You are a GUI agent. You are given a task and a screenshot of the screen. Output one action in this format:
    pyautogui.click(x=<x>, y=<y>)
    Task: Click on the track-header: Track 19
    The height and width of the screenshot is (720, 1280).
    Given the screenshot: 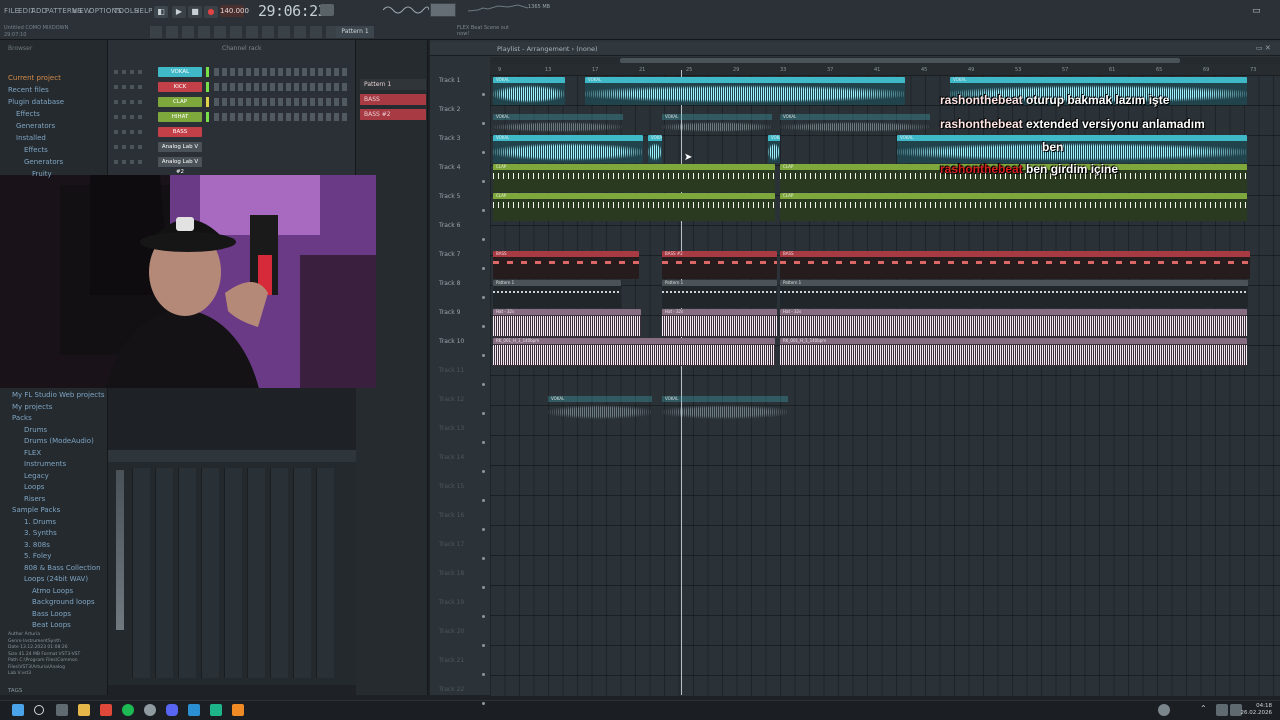 What is the action you would take?
    pyautogui.click(x=451, y=602)
    